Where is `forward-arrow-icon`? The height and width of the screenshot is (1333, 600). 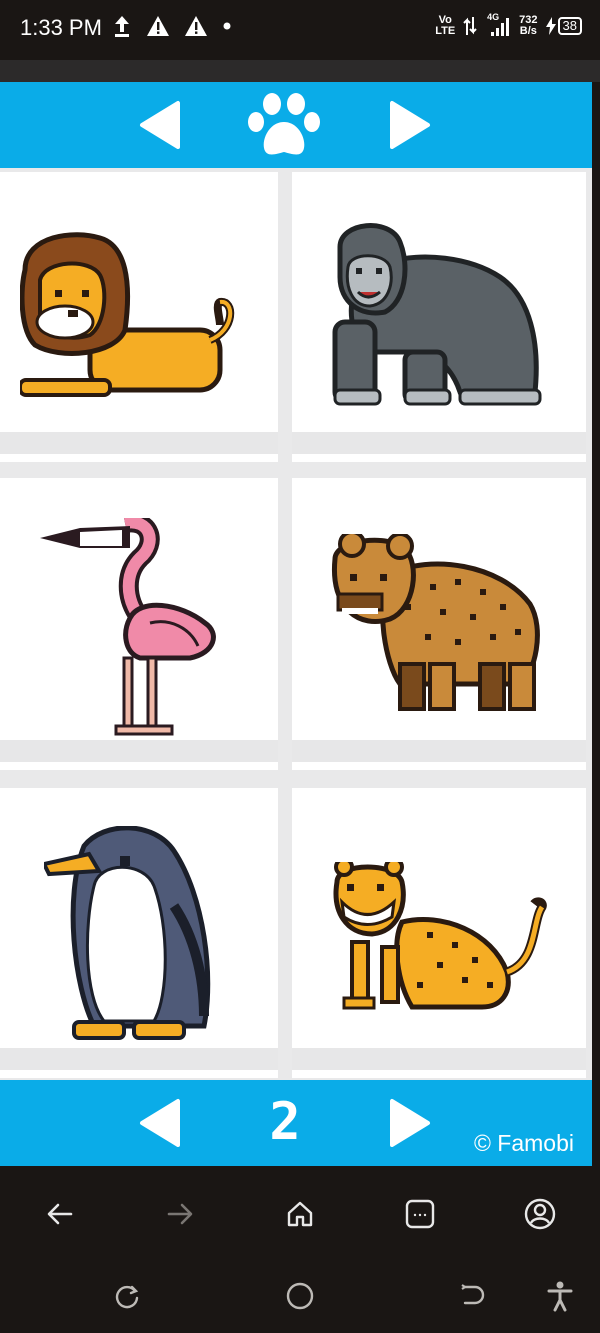
forward-arrow-icon is located at coordinates (180, 1214).